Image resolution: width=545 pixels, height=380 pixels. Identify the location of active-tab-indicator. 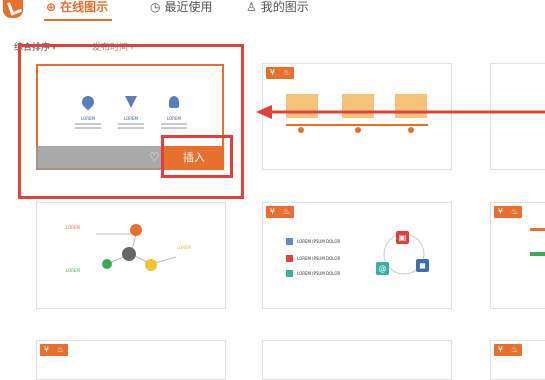
(78, 20).